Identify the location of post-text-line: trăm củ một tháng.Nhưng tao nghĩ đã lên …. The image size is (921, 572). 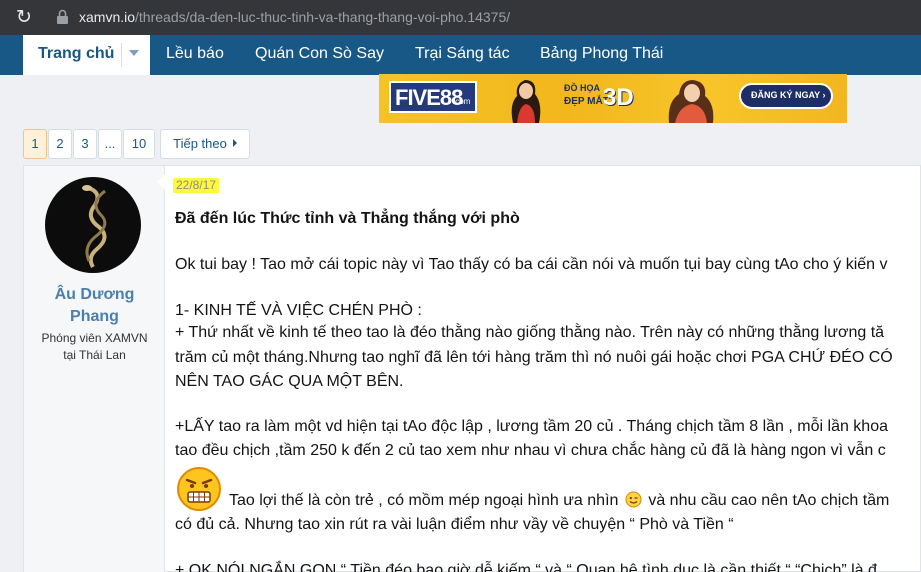
(534, 357).